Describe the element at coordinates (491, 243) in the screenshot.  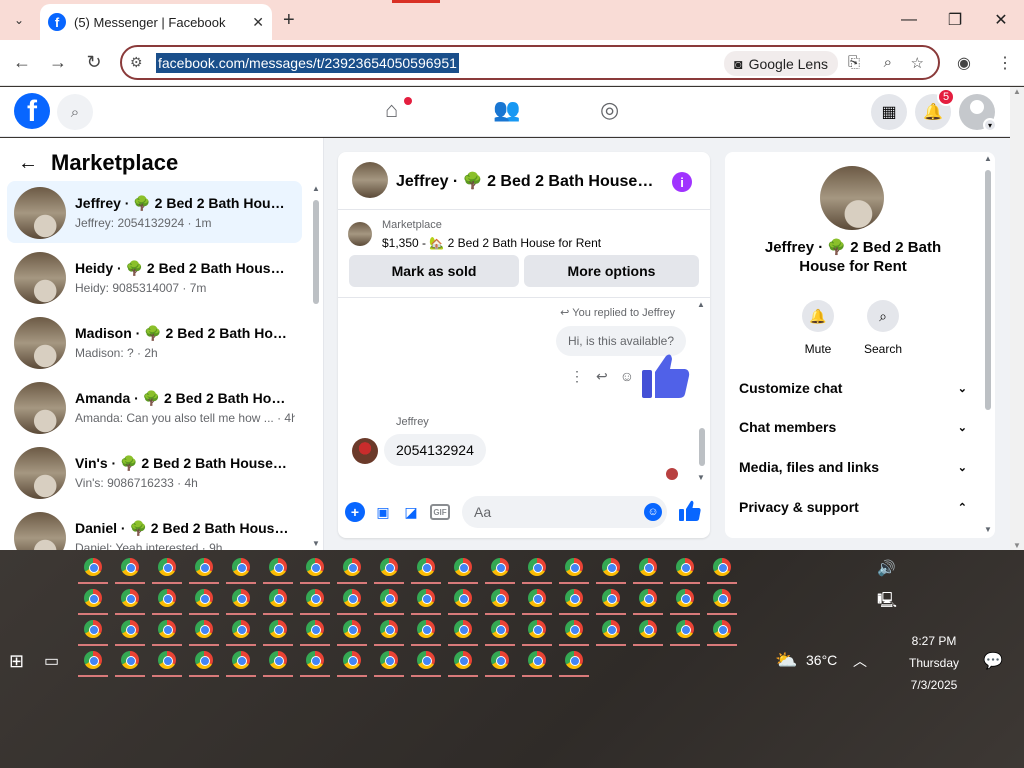
I see `listing-description: $1,350 - 🏡 2 Bed 2 Bath House for Rent` at that location.